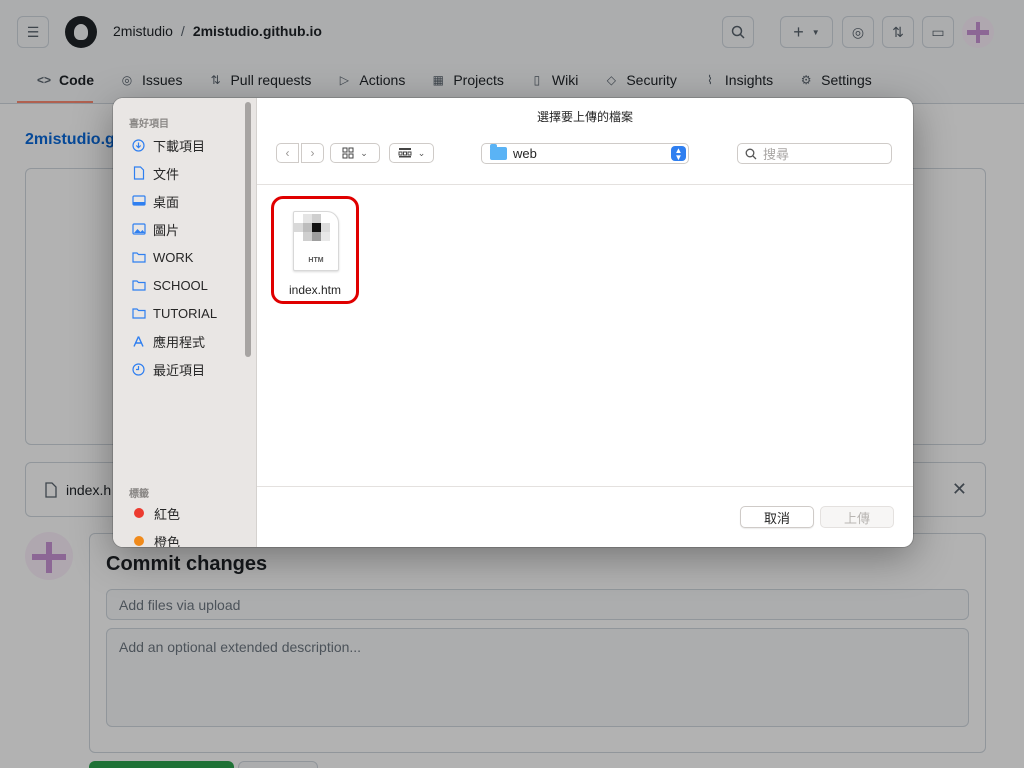 The image size is (1024, 768). I want to click on search-icon, so click(751, 153).